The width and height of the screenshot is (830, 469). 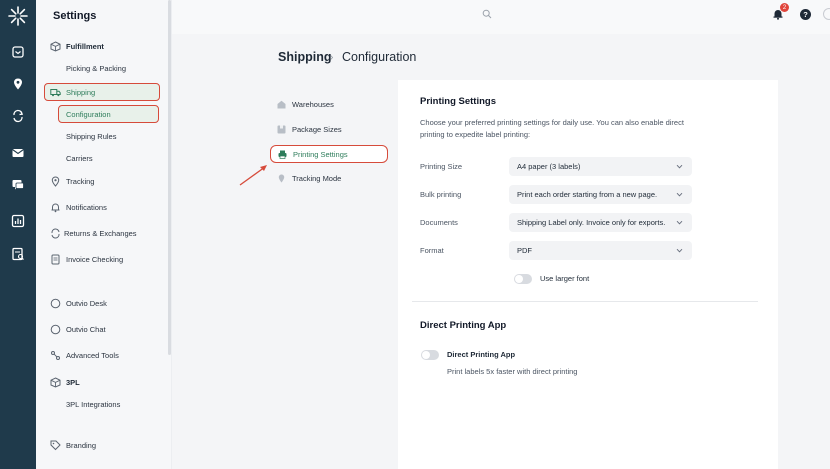 What do you see at coordinates (317, 129) in the screenshot?
I see `subnav-label: Package Sizes` at bounding box center [317, 129].